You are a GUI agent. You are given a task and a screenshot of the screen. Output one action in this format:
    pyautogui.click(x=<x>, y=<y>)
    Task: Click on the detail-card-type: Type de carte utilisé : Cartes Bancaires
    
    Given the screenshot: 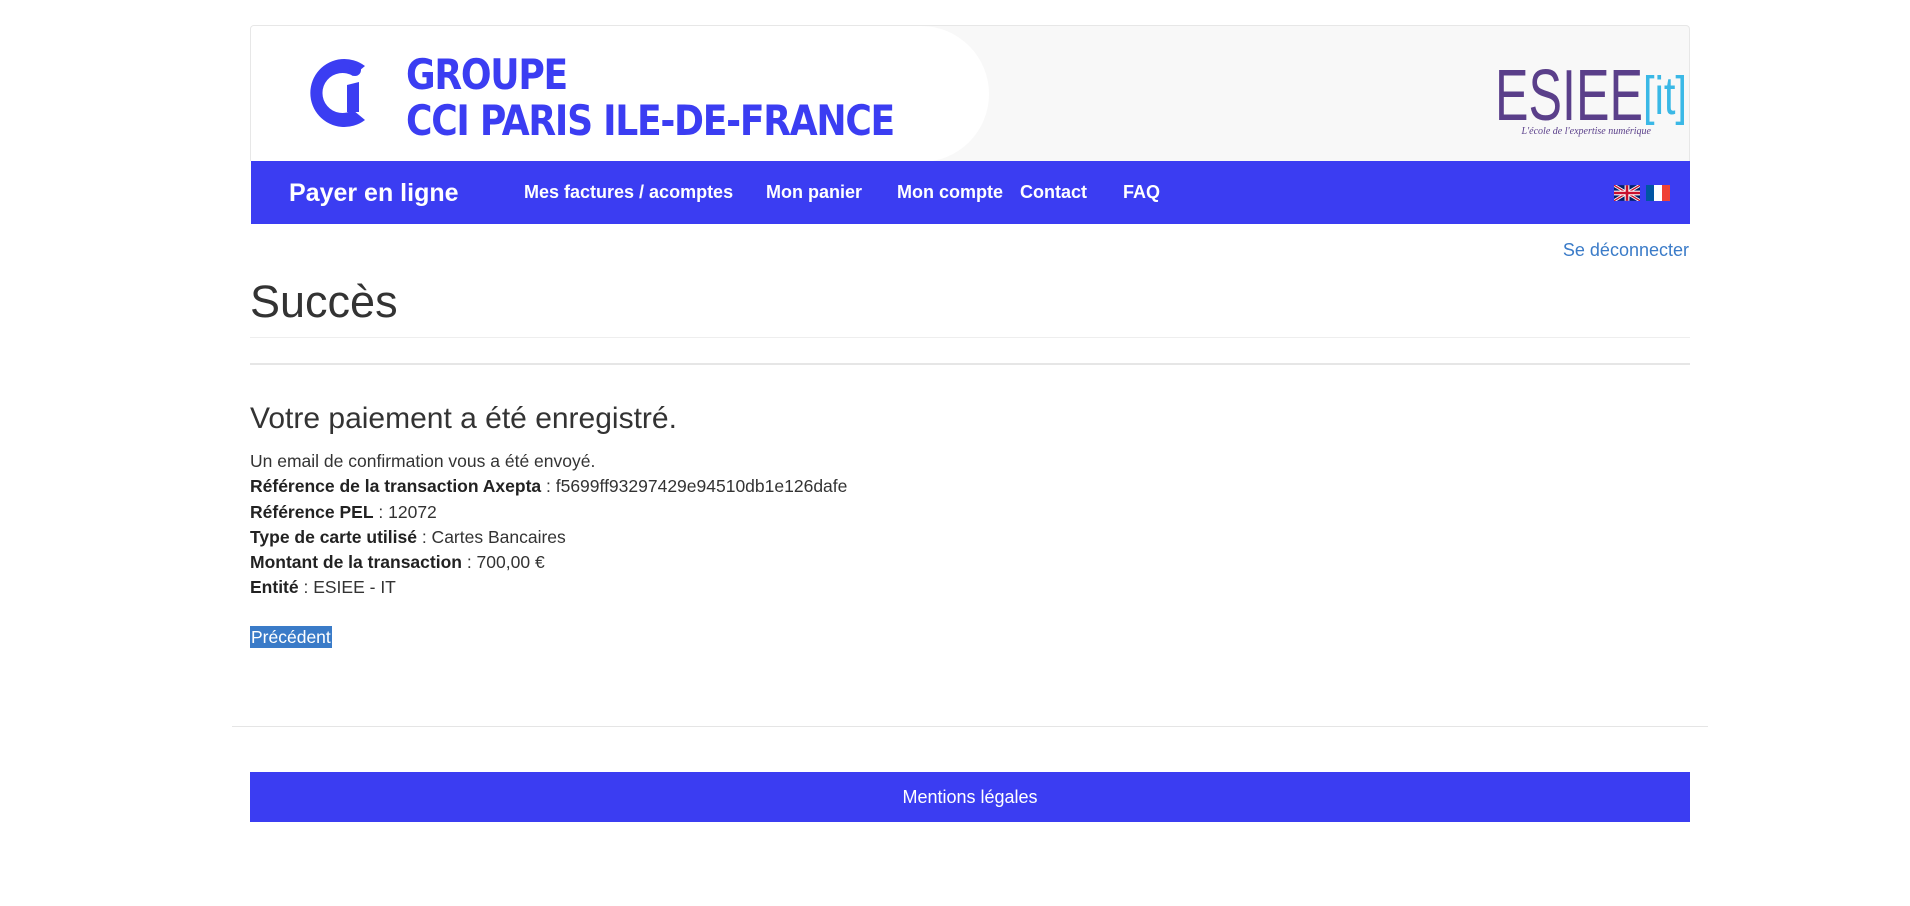 What is the action you would take?
    pyautogui.click(x=548, y=537)
    